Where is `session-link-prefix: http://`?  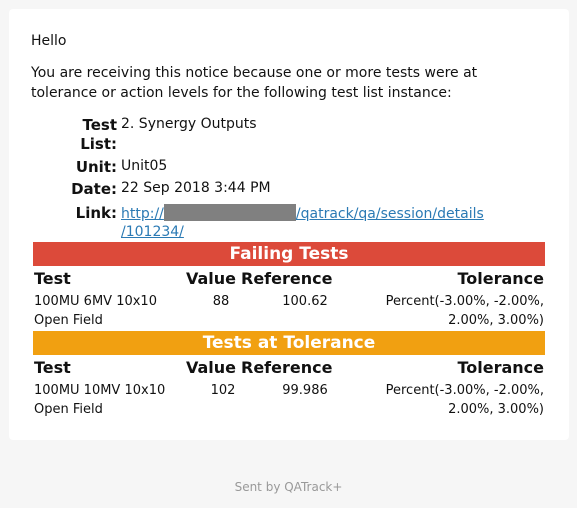
session-link-prefix: http:// is located at coordinates (142, 214).